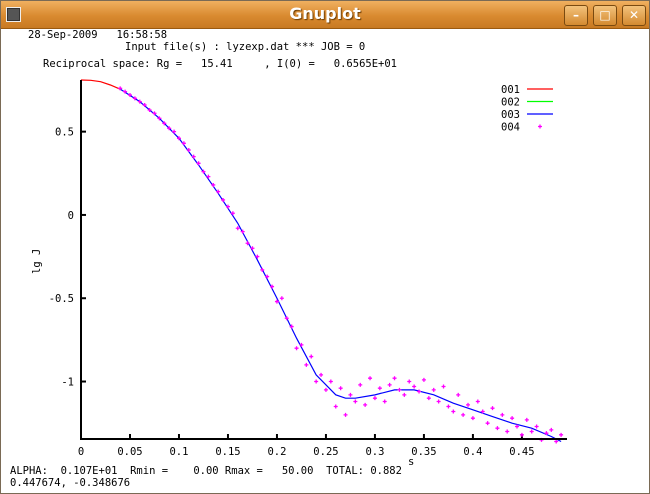  Describe the element at coordinates (71, 216) in the screenshot. I see `y-tick-label: 0` at that location.